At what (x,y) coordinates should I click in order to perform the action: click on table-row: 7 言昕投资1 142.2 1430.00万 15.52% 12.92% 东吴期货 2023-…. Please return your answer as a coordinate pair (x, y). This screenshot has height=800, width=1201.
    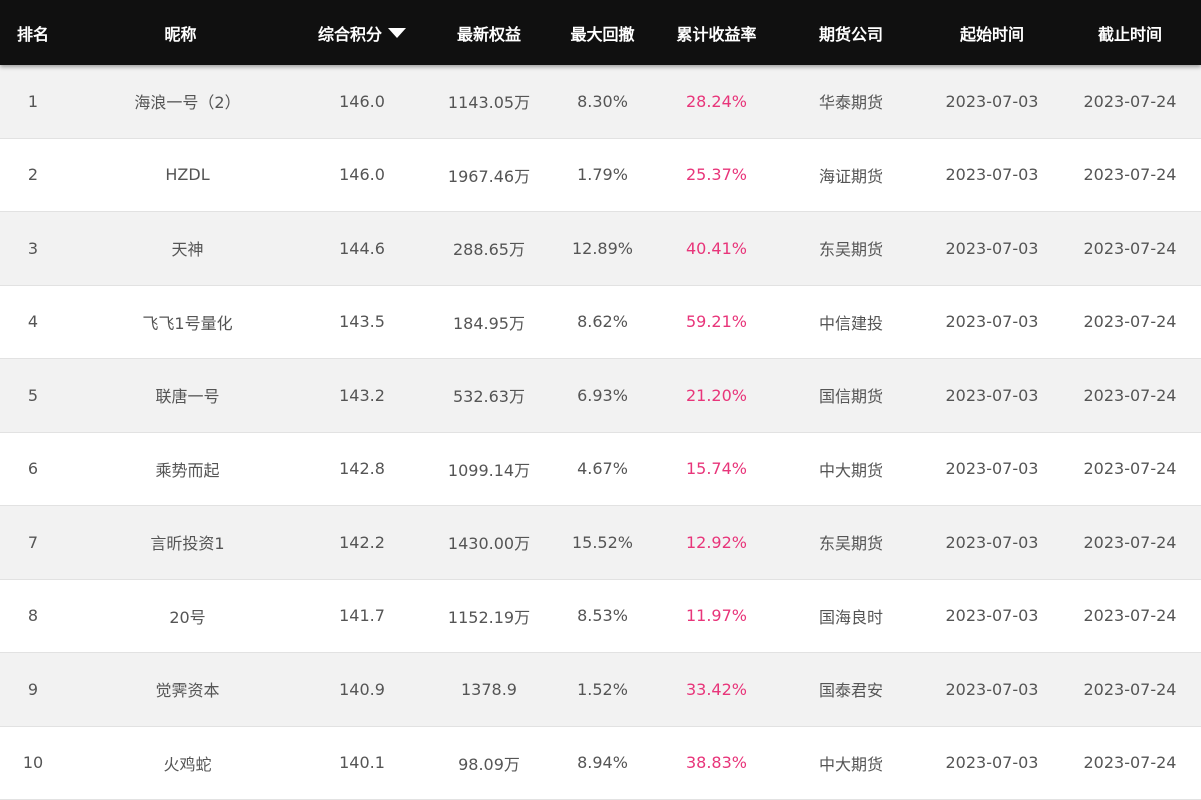
    Looking at the image, I should click on (600, 543).